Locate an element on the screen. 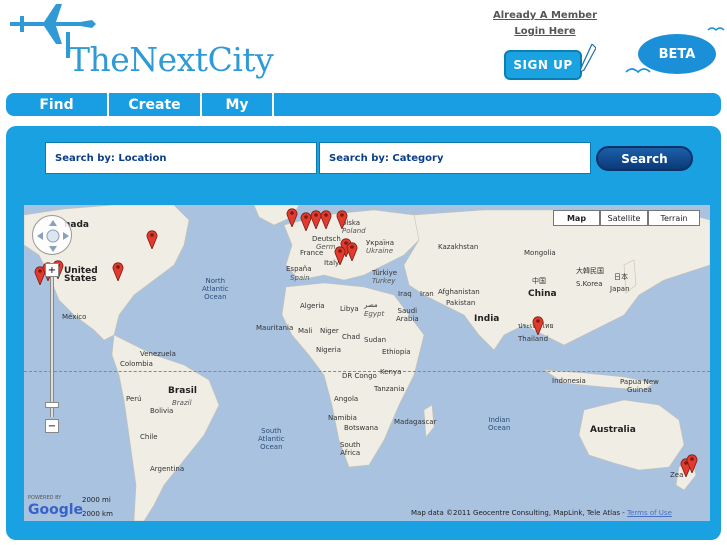 The image size is (727, 545). login-prompt: Already A Member Login Here is located at coordinates (545, 24).